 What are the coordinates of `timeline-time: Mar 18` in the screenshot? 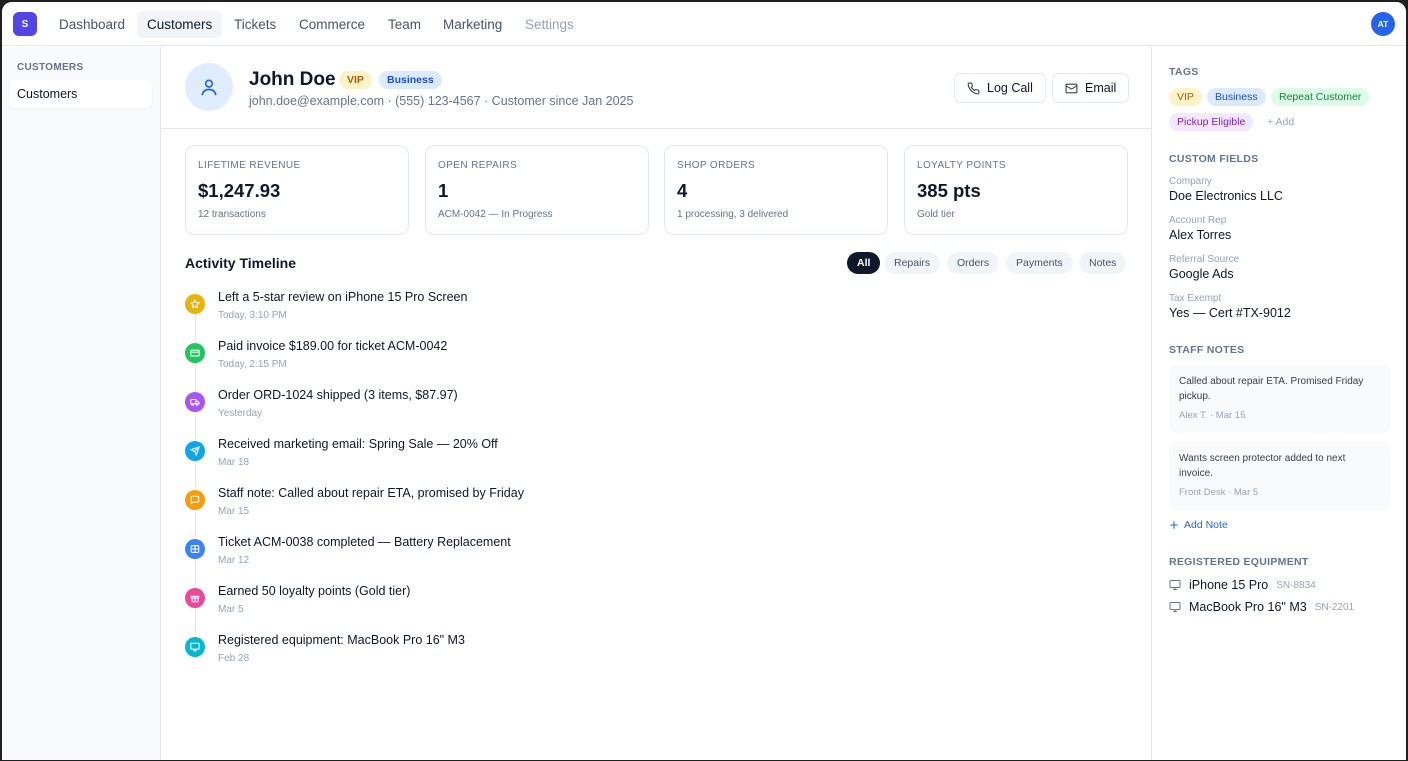 It's located at (234, 462).